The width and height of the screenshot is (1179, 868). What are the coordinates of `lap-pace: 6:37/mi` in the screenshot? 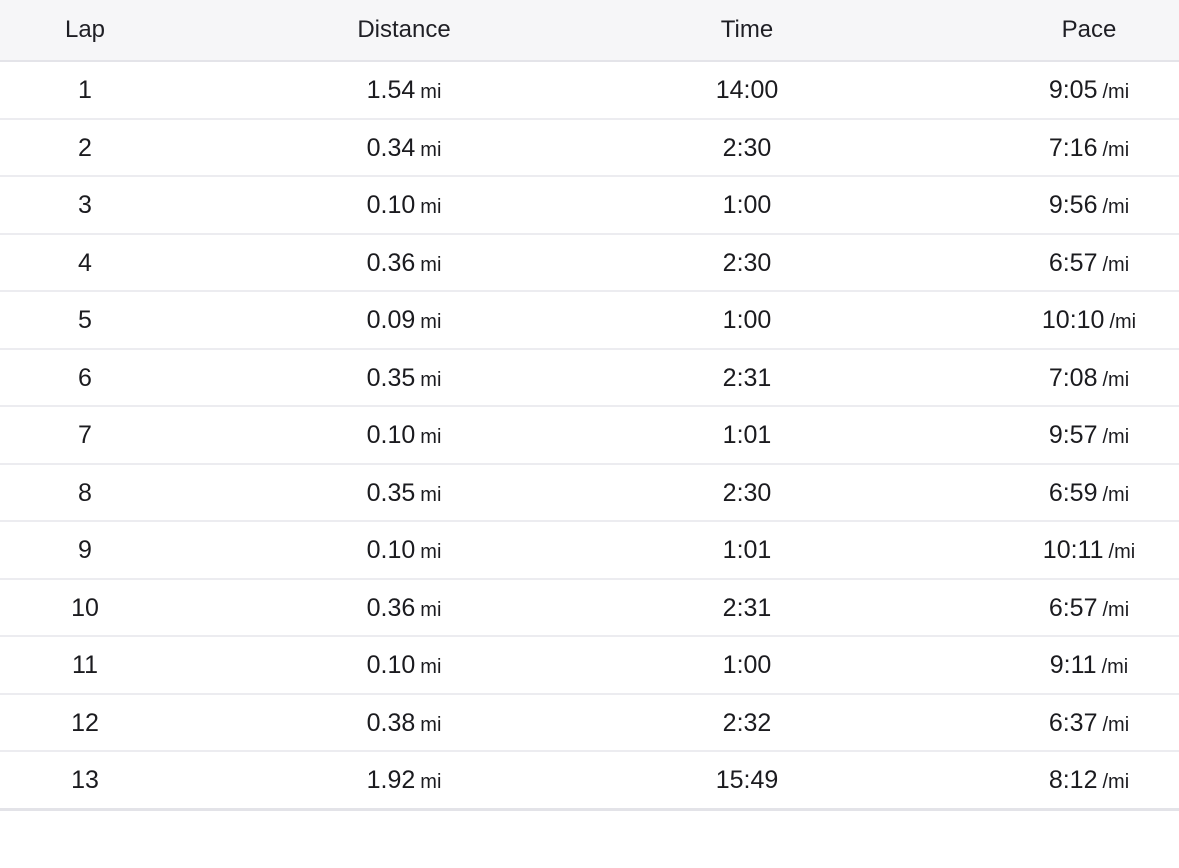 It's located at (1089, 723).